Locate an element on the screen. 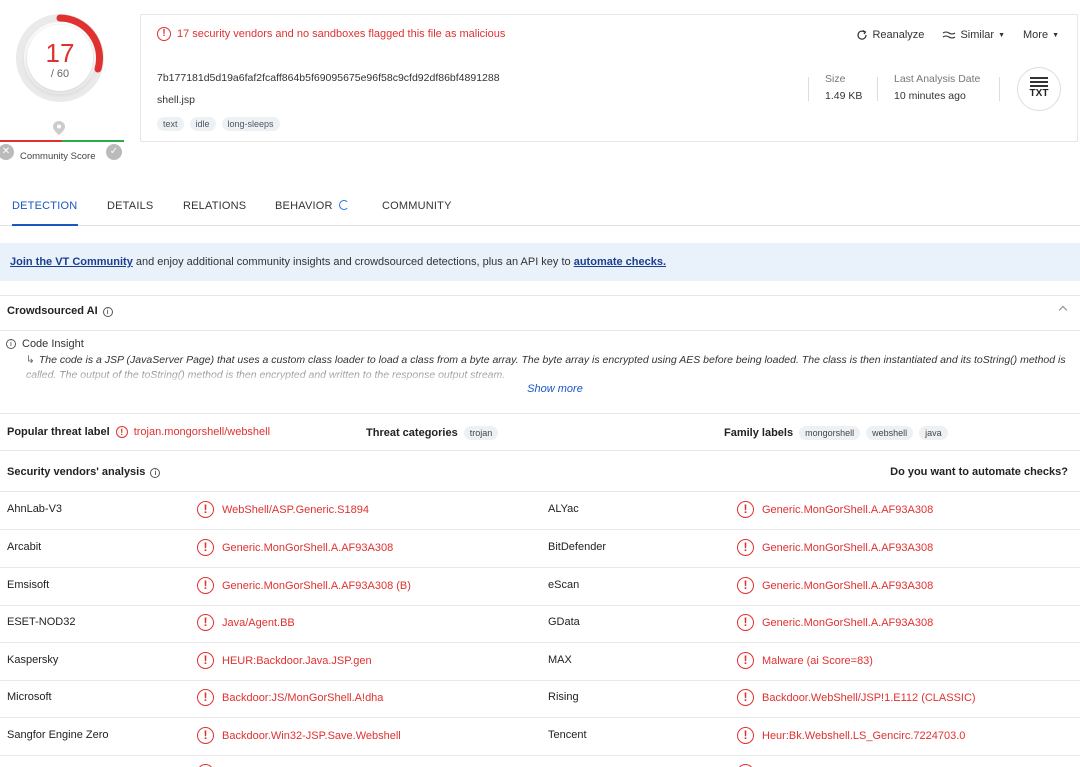 The width and height of the screenshot is (1080, 767). vendor-result: ! Backdoor.WebShell/JSP!1.E112 (CLASSIC) is located at coordinates (856, 697).